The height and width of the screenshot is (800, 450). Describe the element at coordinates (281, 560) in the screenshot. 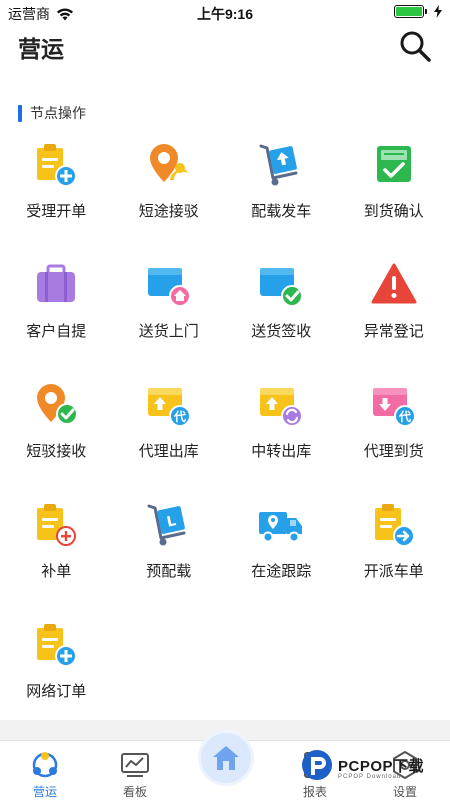

I see `grid-item-in-transit-tracking: 在途跟踪` at that location.